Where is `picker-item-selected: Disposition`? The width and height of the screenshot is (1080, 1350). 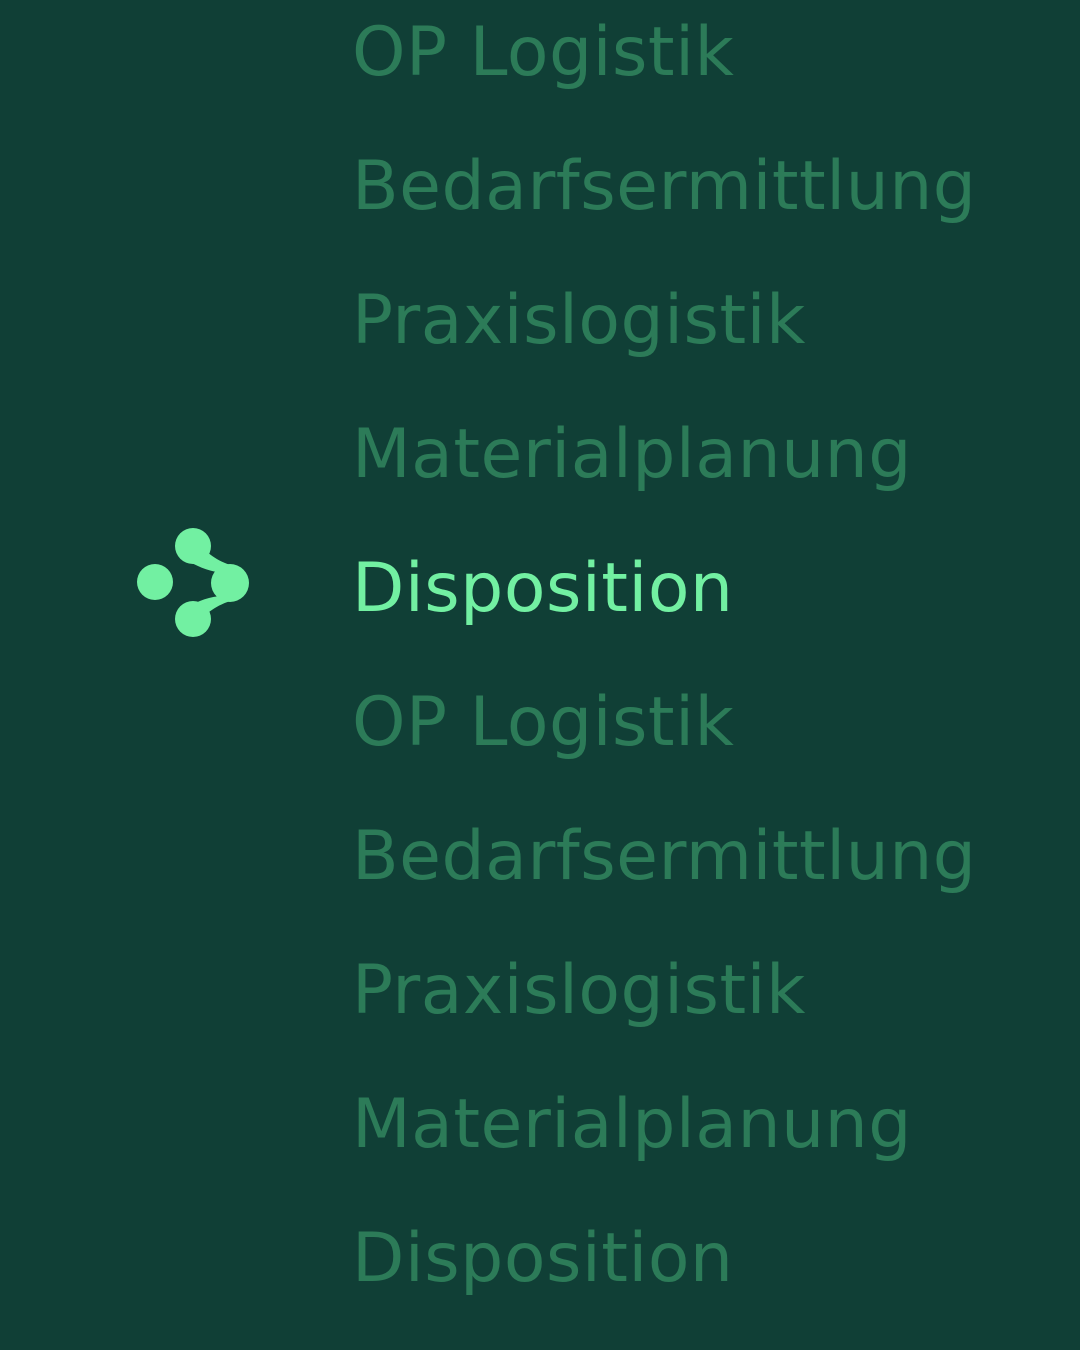 picker-item-selected: Disposition is located at coordinates (543, 589).